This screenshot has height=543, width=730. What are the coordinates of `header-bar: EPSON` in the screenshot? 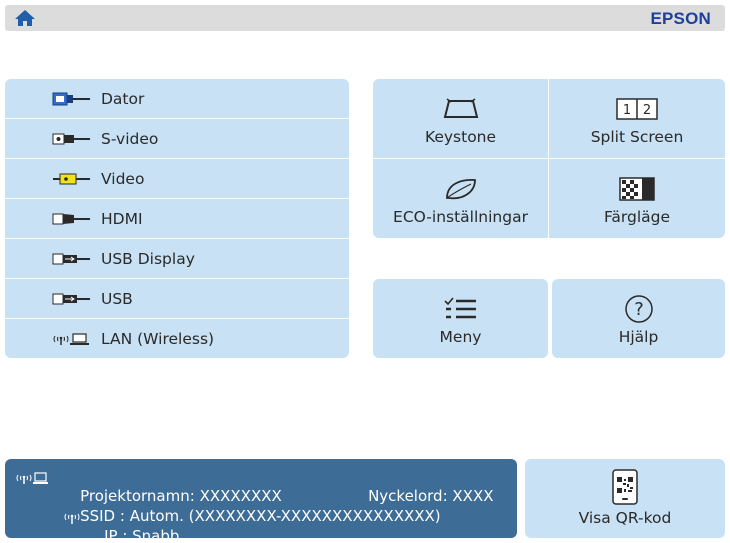 It's located at (365, 18).